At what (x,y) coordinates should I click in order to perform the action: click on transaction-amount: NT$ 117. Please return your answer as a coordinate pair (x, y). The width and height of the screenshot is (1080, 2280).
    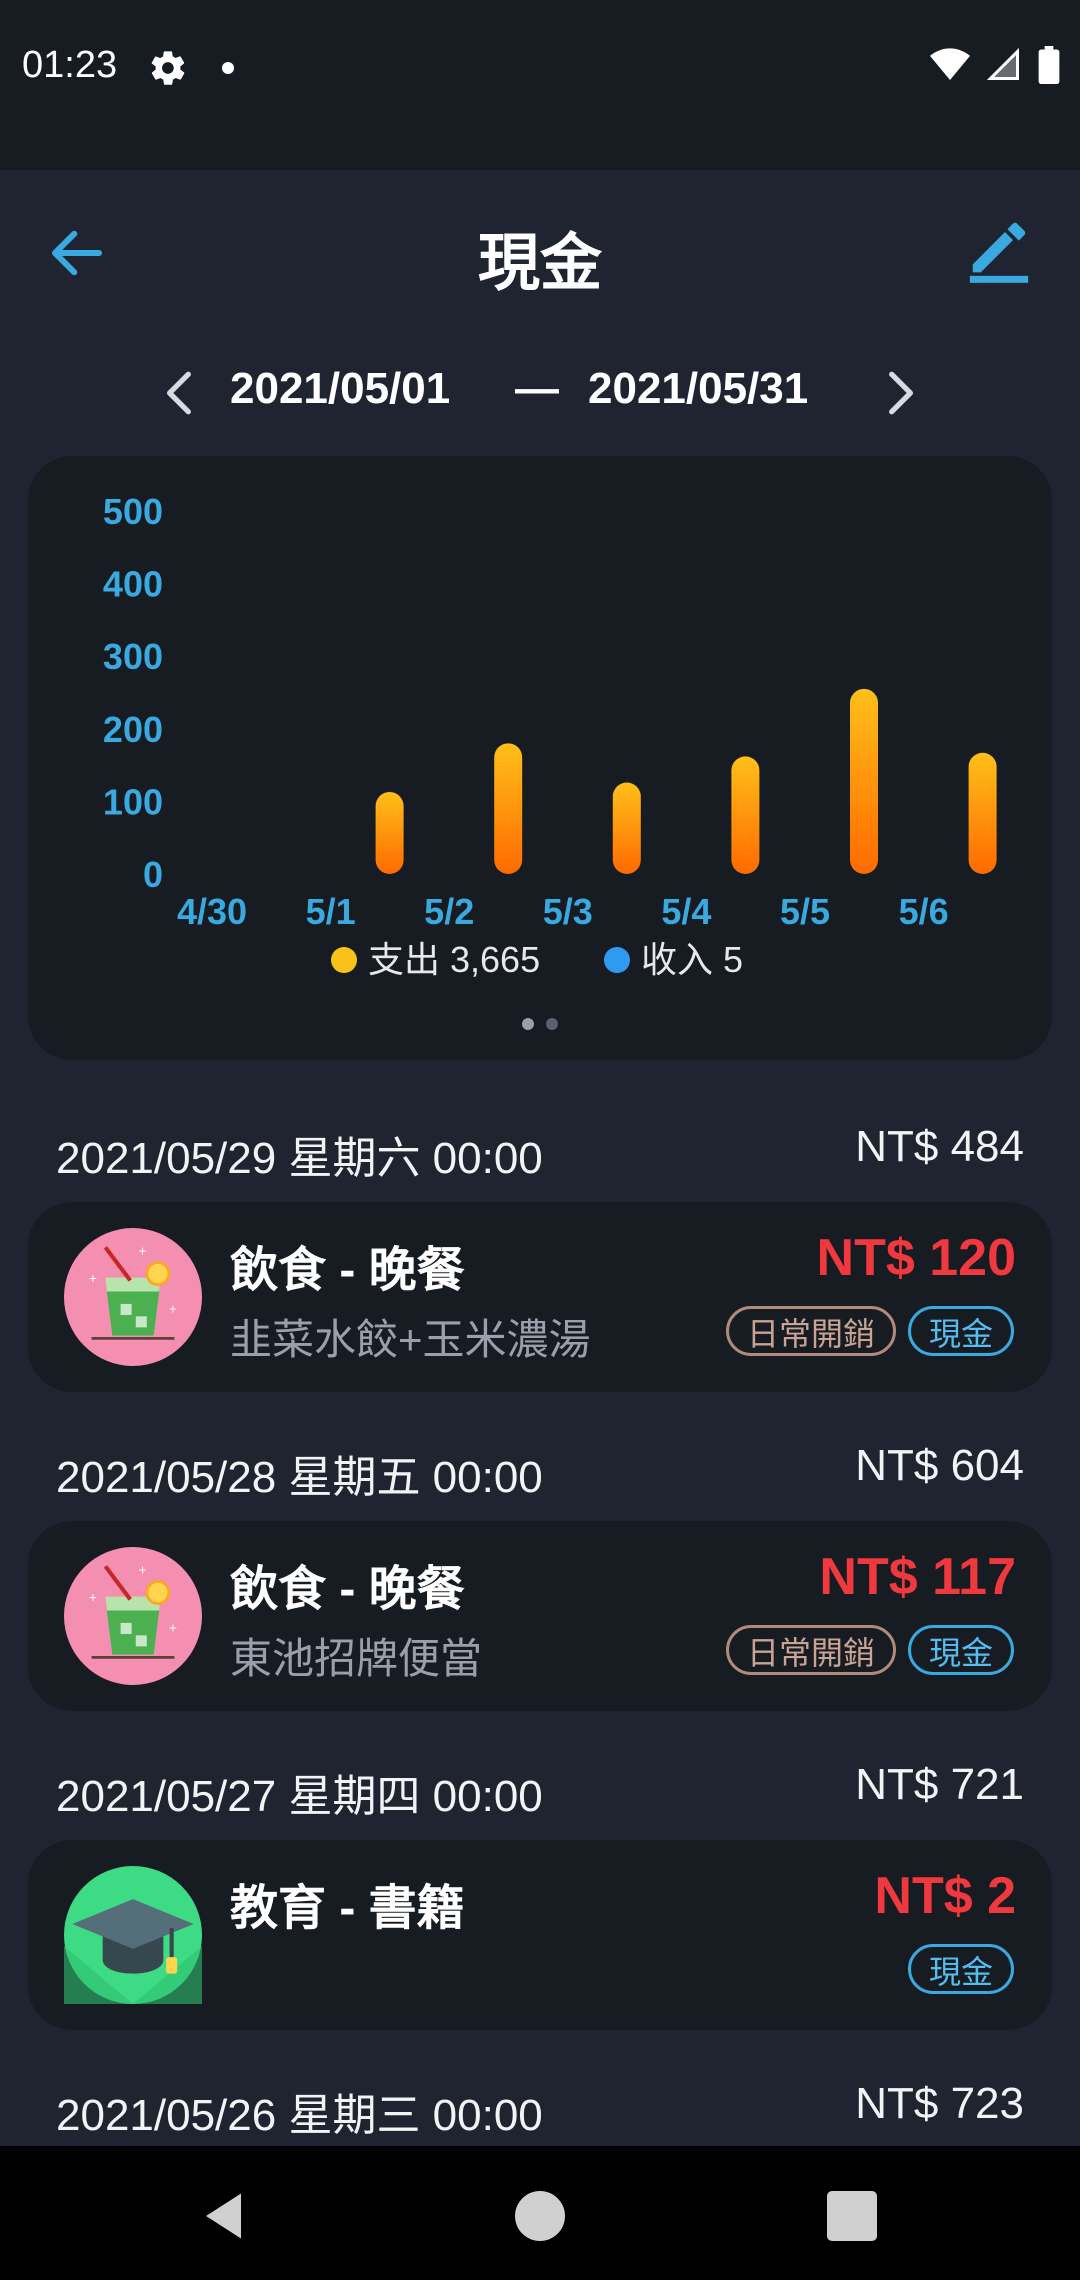
    Looking at the image, I should click on (917, 1577).